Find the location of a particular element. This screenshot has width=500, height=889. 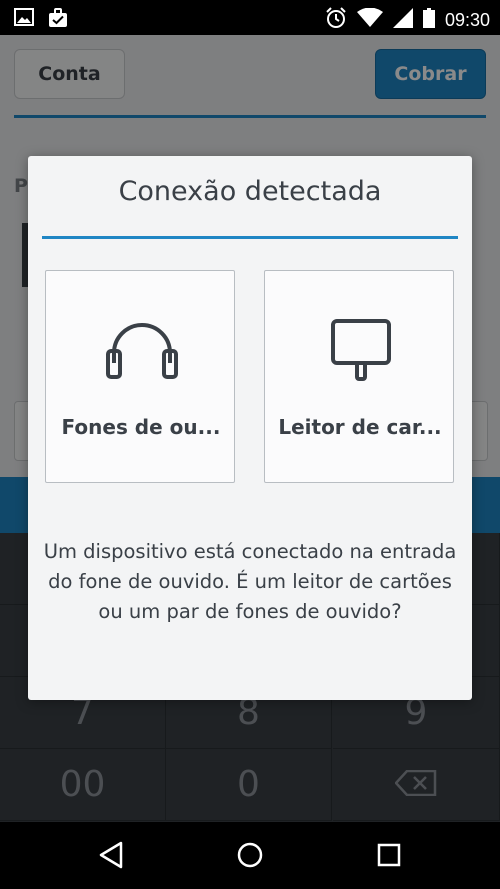

signal-icon is located at coordinates (402, 20).